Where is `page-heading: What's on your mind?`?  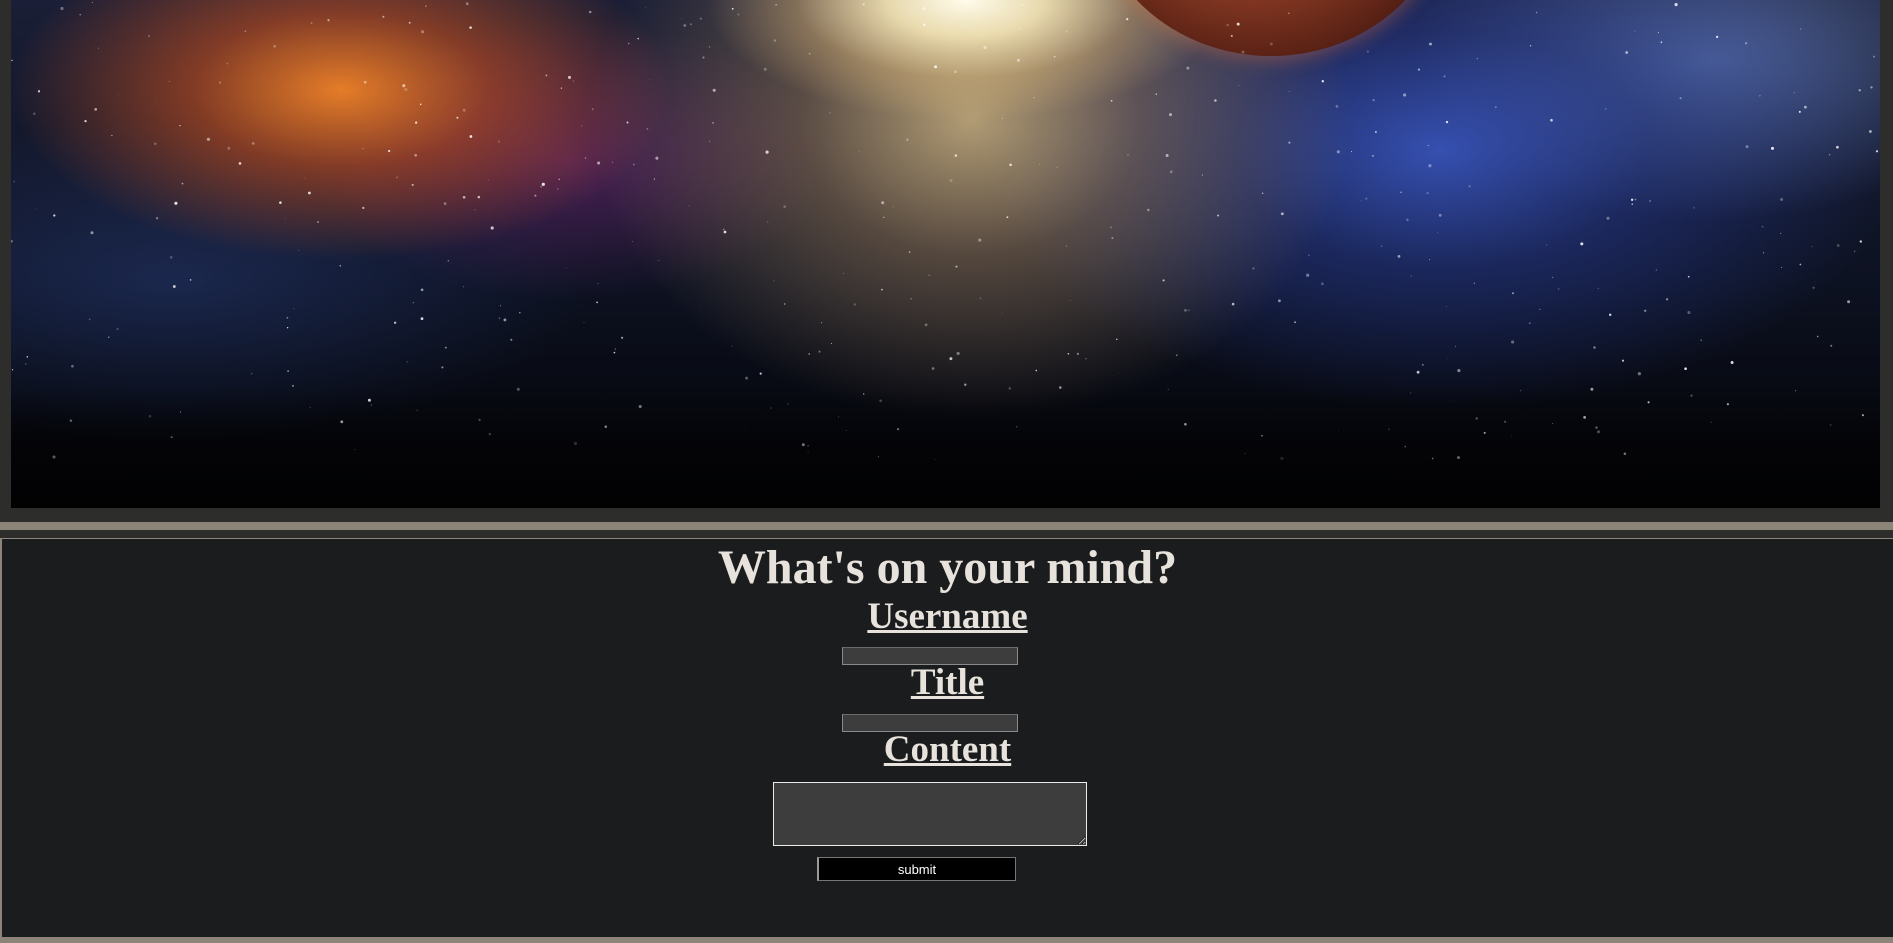
page-heading: What's on your mind? is located at coordinates (947, 567).